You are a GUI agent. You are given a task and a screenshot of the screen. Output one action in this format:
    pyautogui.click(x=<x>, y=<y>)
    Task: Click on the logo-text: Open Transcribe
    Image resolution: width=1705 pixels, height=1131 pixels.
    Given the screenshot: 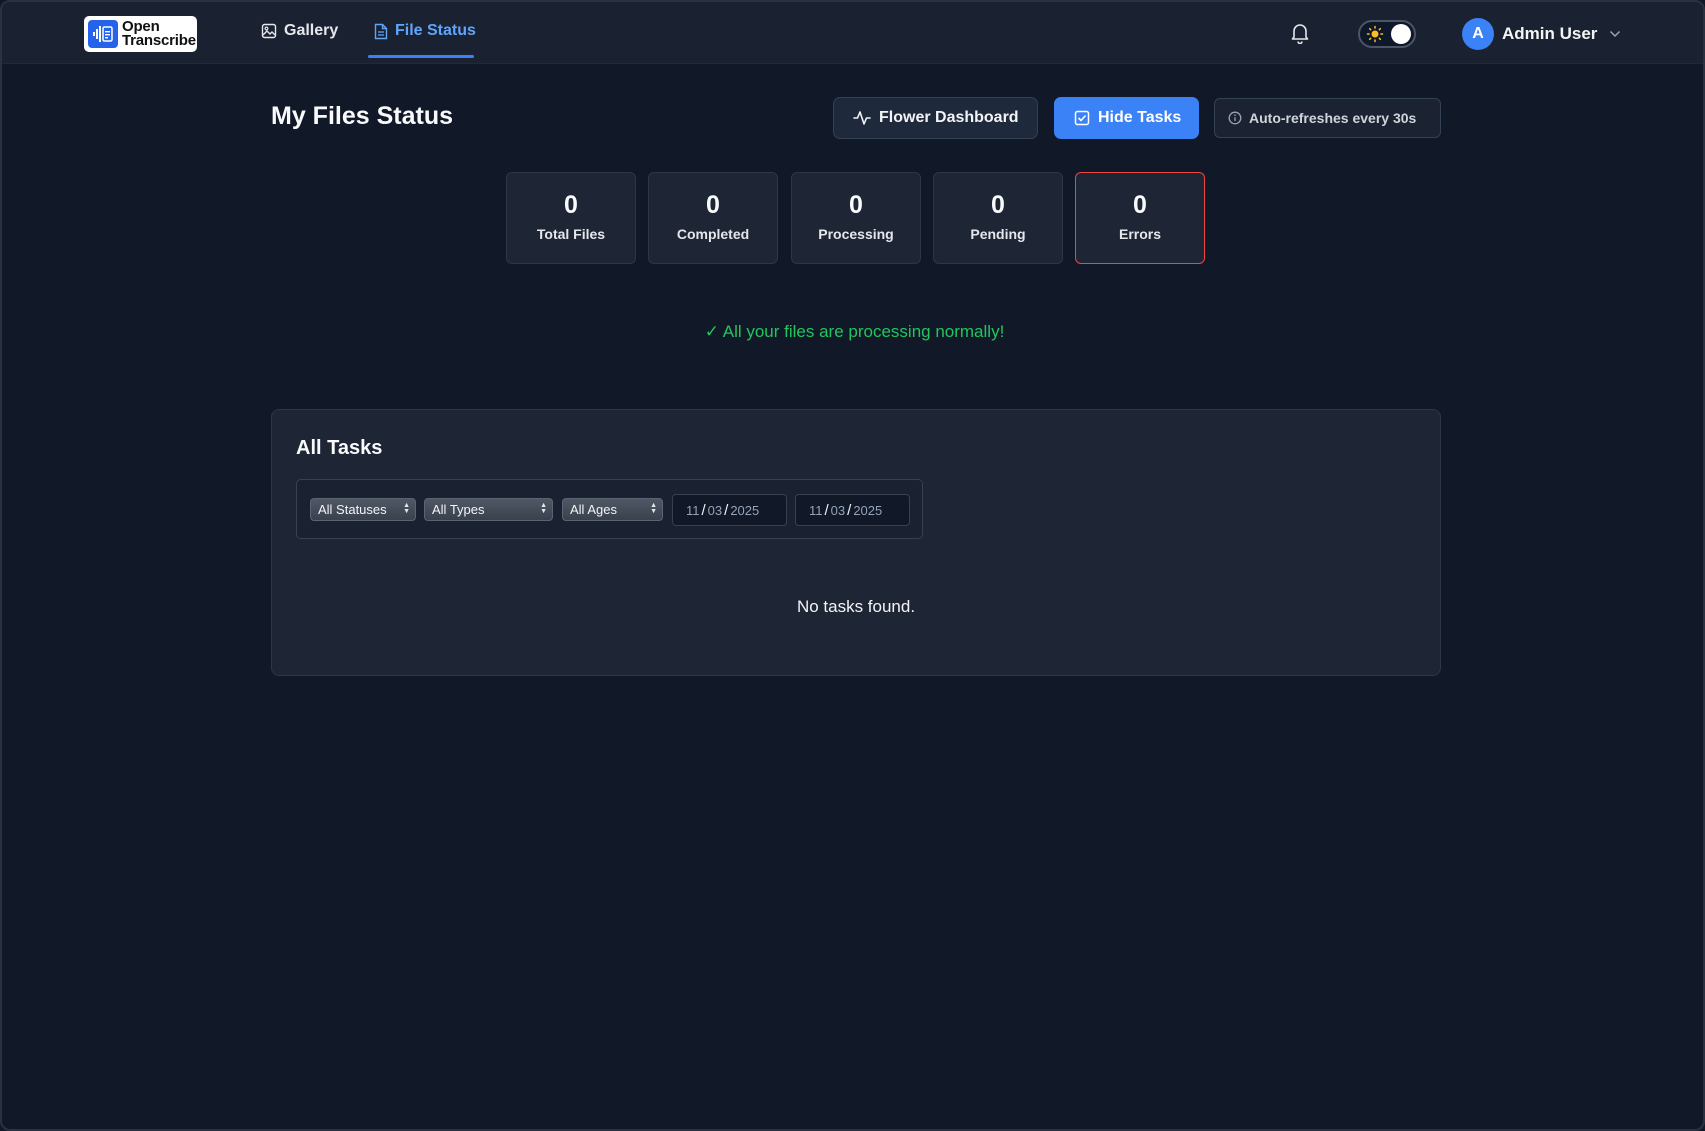 What is the action you would take?
    pyautogui.click(x=159, y=34)
    